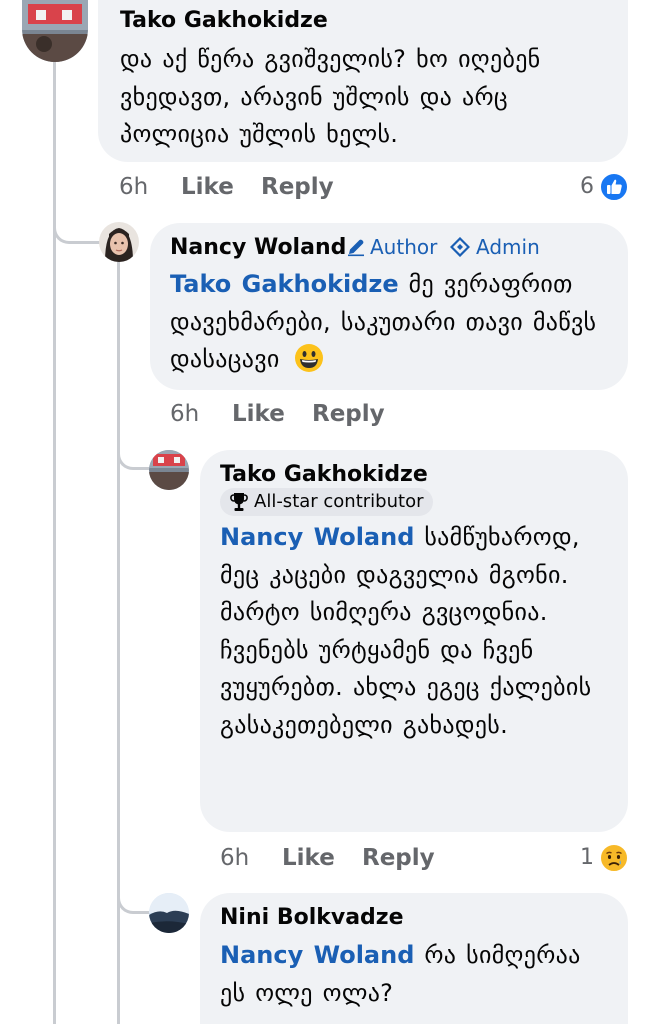 Image resolution: width=648 pixels, height=1024 pixels. I want to click on mention-link: Tako Gakhokidze, so click(284, 284).